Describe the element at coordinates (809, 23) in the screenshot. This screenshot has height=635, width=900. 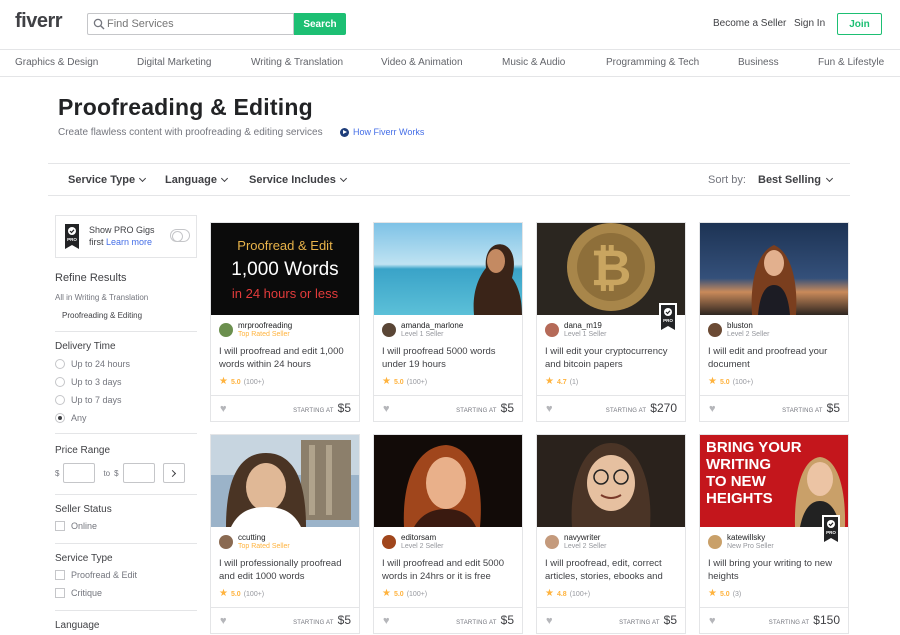
I see `sign-in-link: Sign In` at that location.